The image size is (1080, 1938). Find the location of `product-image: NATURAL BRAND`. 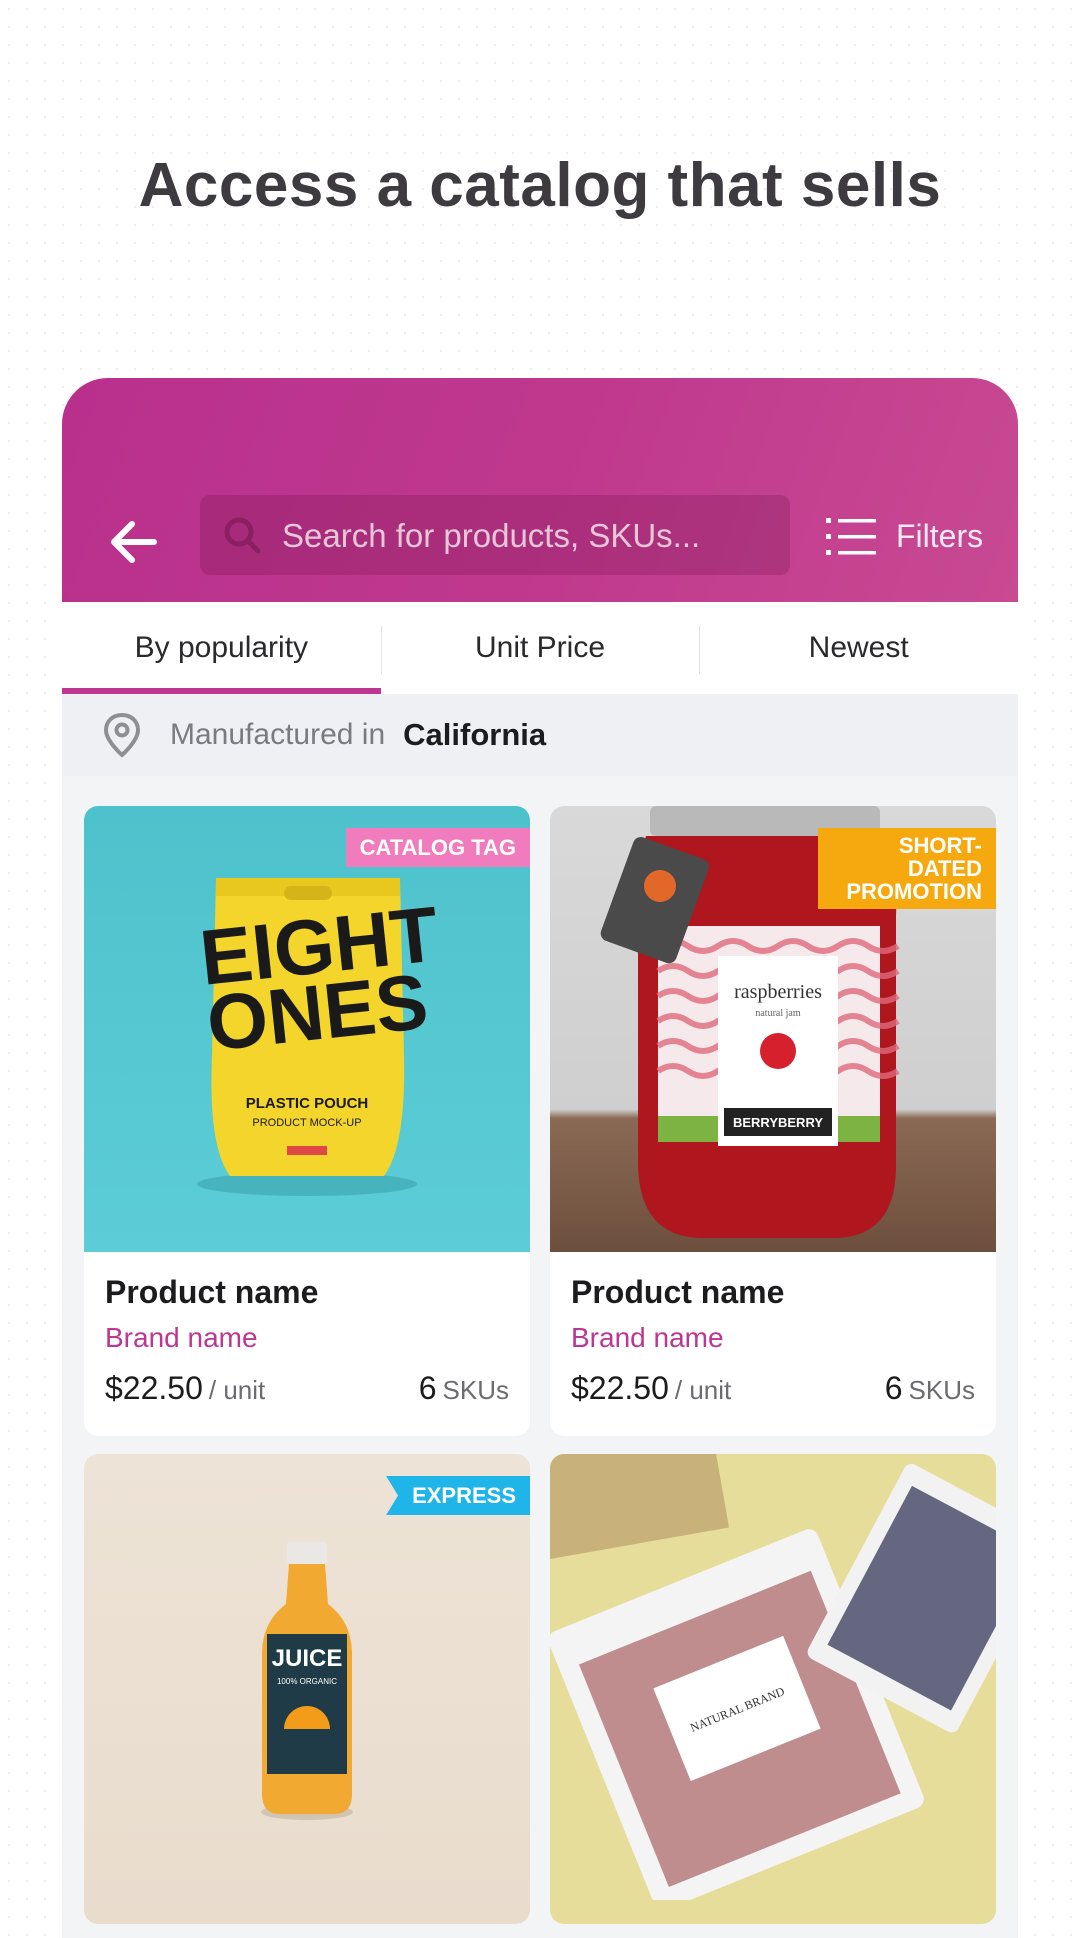

product-image: NATURAL BRAND is located at coordinates (773, 1689).